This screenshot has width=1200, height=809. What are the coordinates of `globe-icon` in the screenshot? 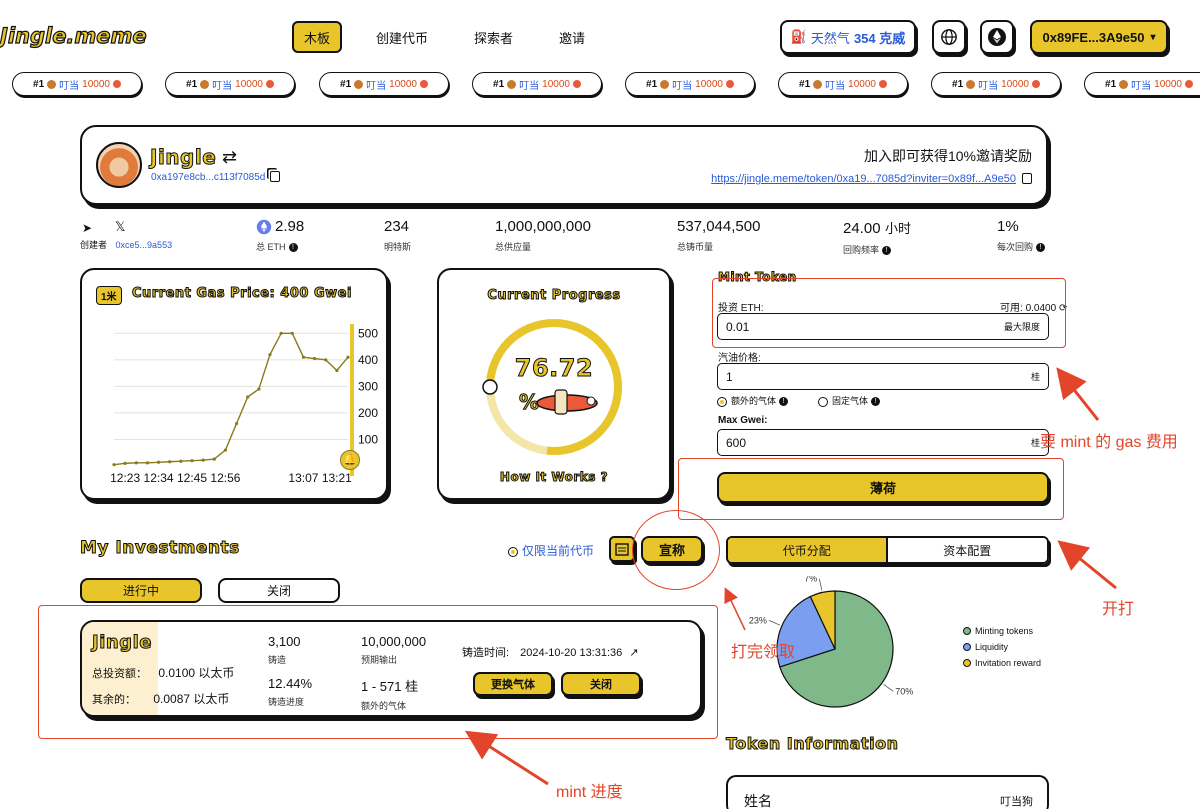 It's located at (949, 37).